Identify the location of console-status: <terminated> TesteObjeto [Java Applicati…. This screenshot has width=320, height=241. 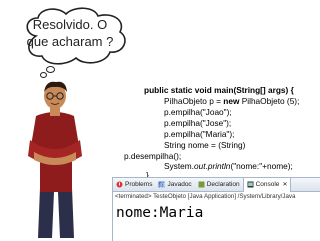
(205, 196).